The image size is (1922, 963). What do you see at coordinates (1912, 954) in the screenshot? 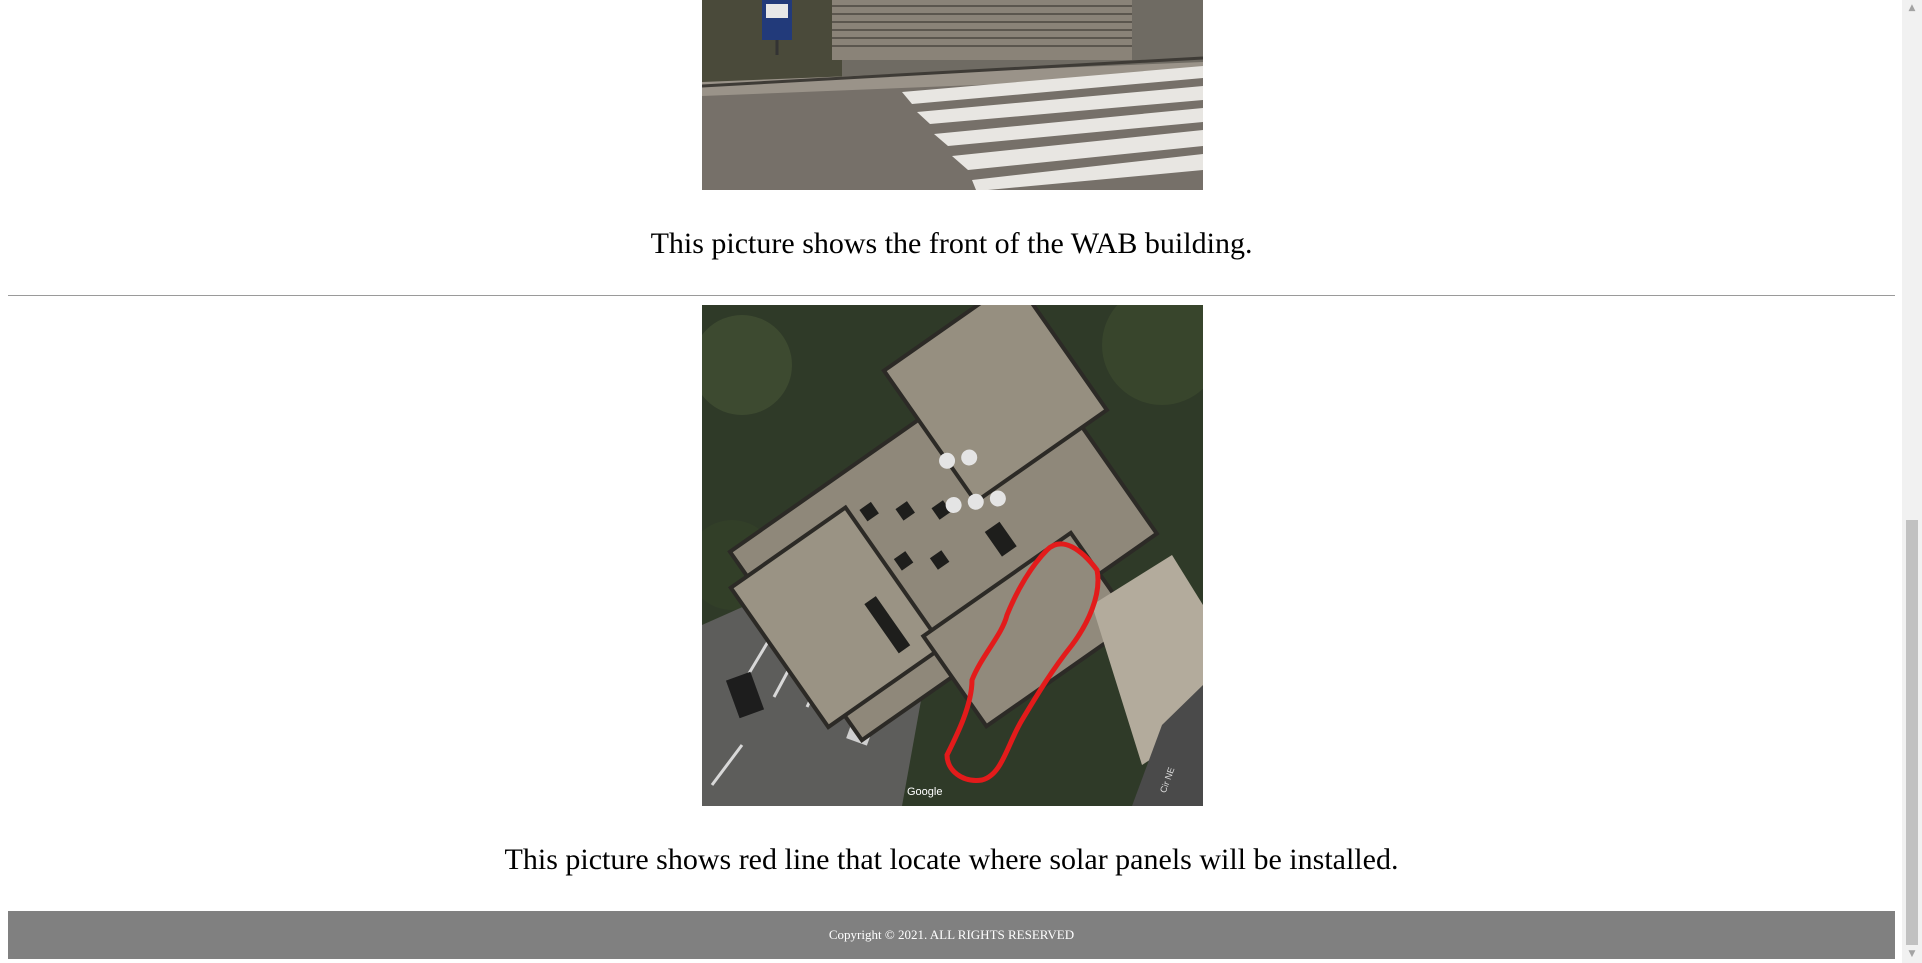
I see `scroll-down-arrow-icon: ▼` at bounding box center [1912, 954].